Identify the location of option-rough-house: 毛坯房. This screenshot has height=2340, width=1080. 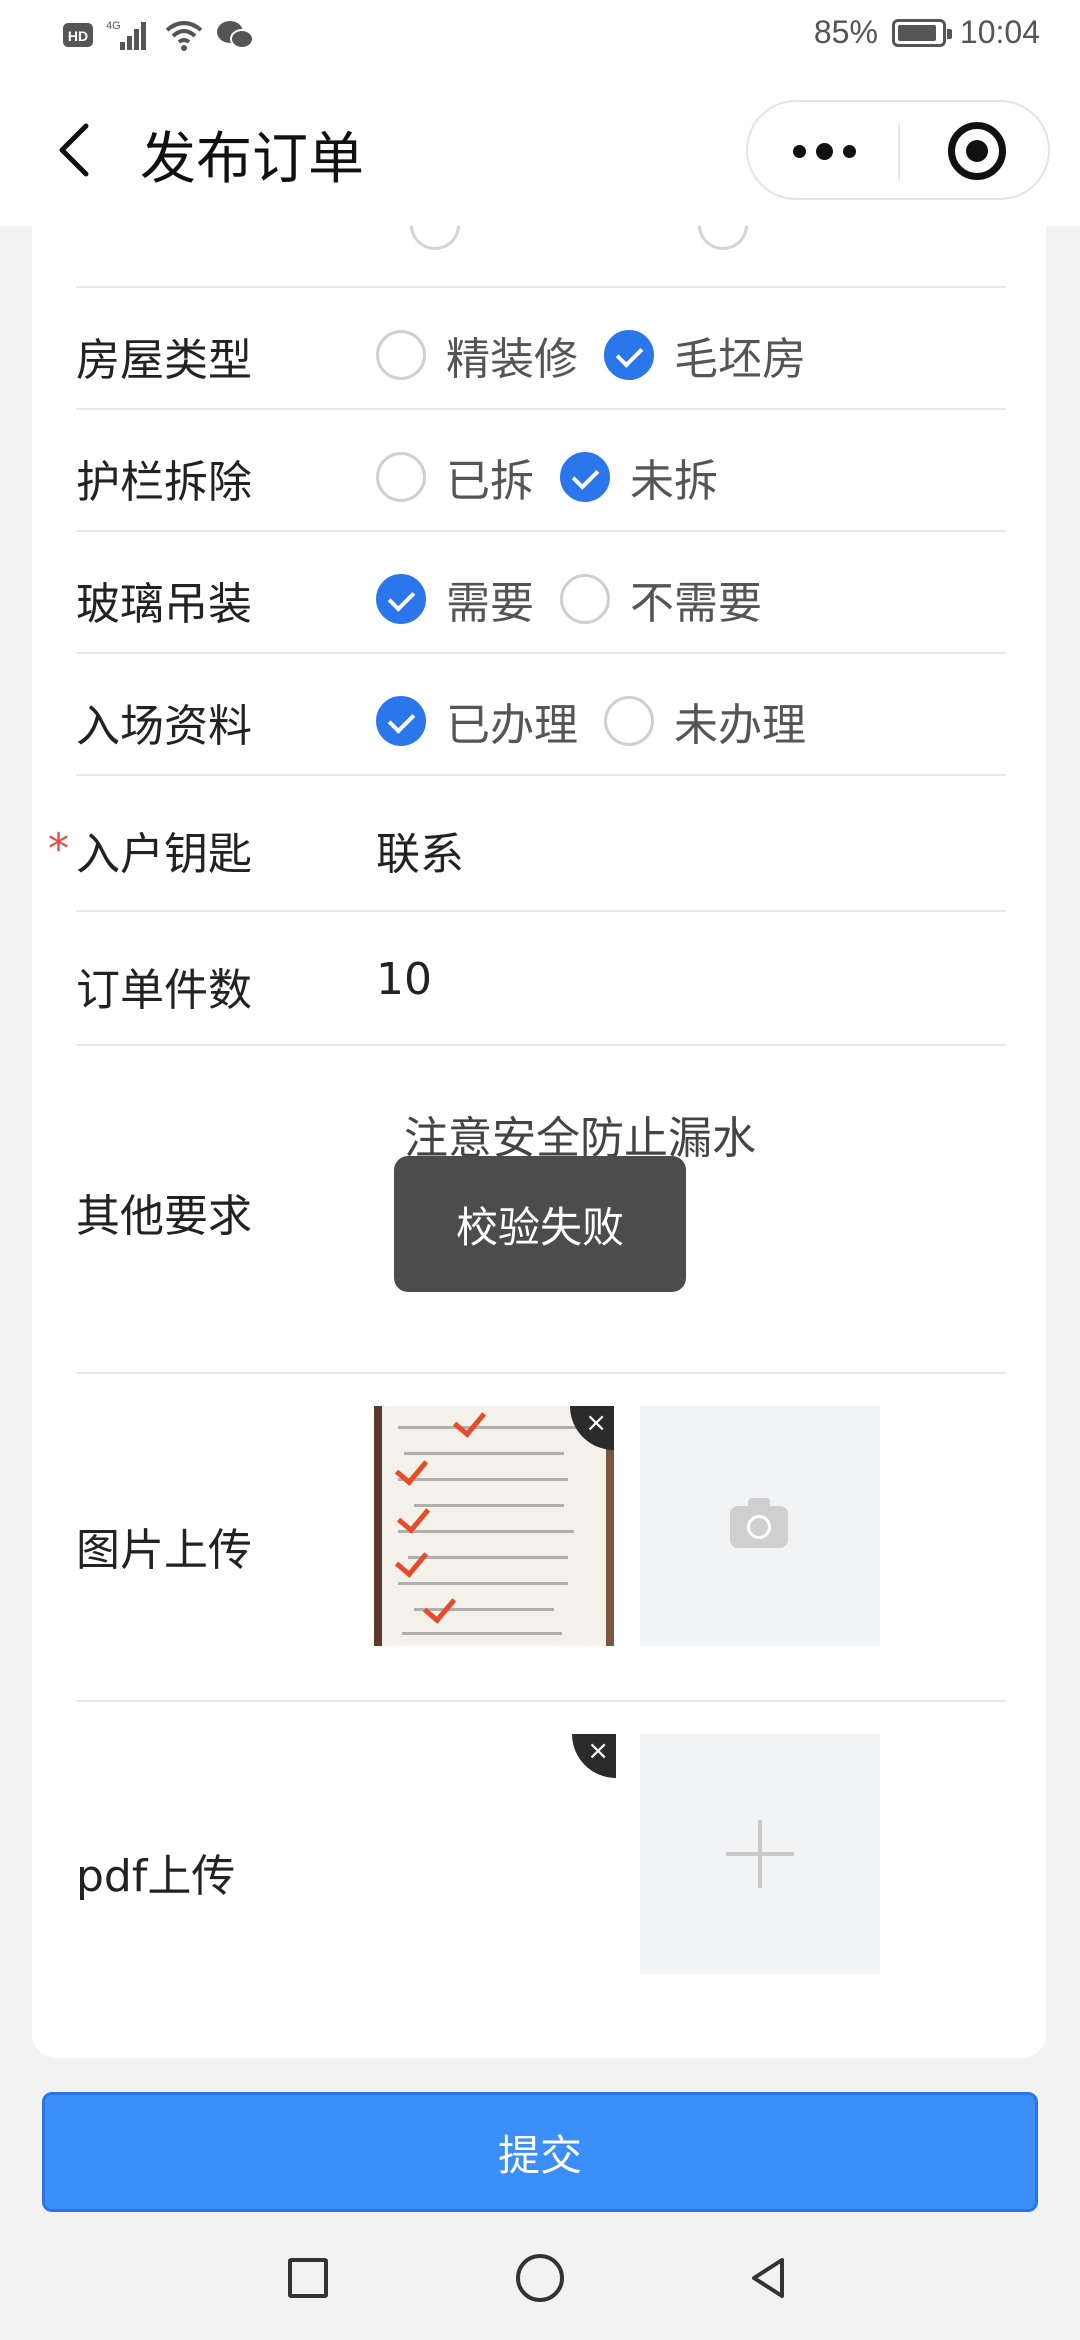
(705, 355).